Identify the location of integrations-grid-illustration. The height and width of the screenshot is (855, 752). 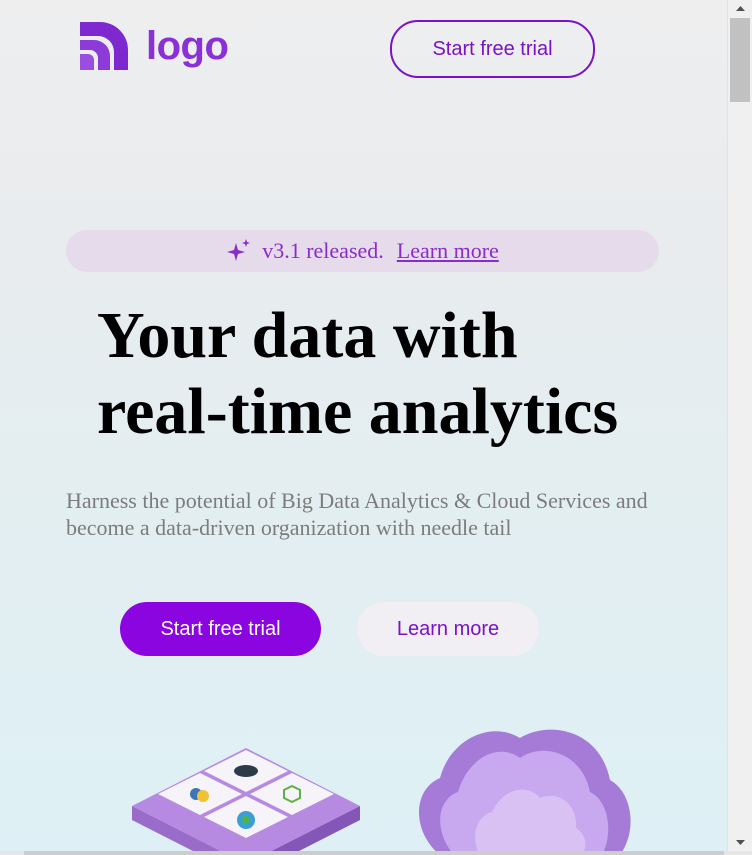
(246, 799).